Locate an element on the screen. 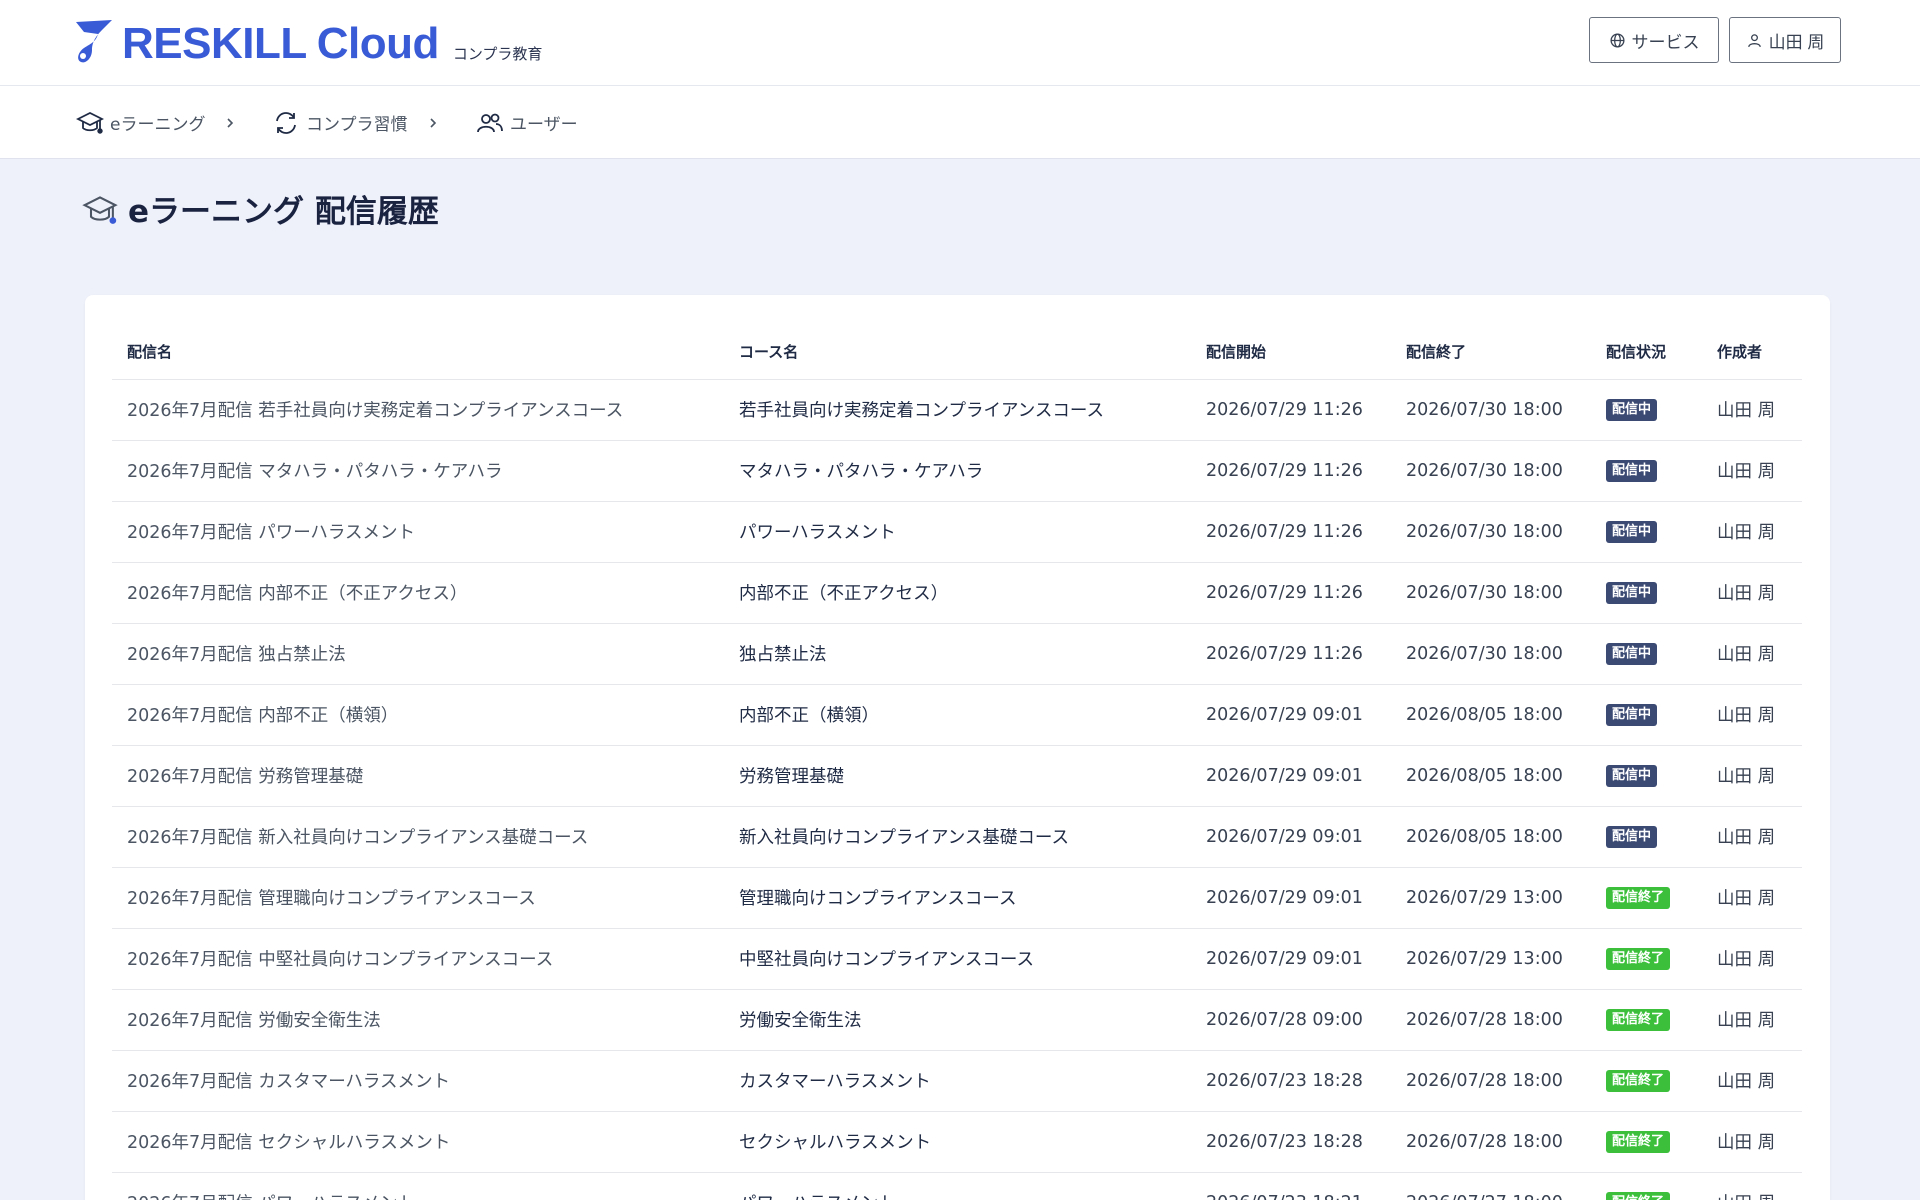 This screenshot has height=1200, width=1920. cell-course-name: 独占禁止法 is located at coordinates (957, 654).